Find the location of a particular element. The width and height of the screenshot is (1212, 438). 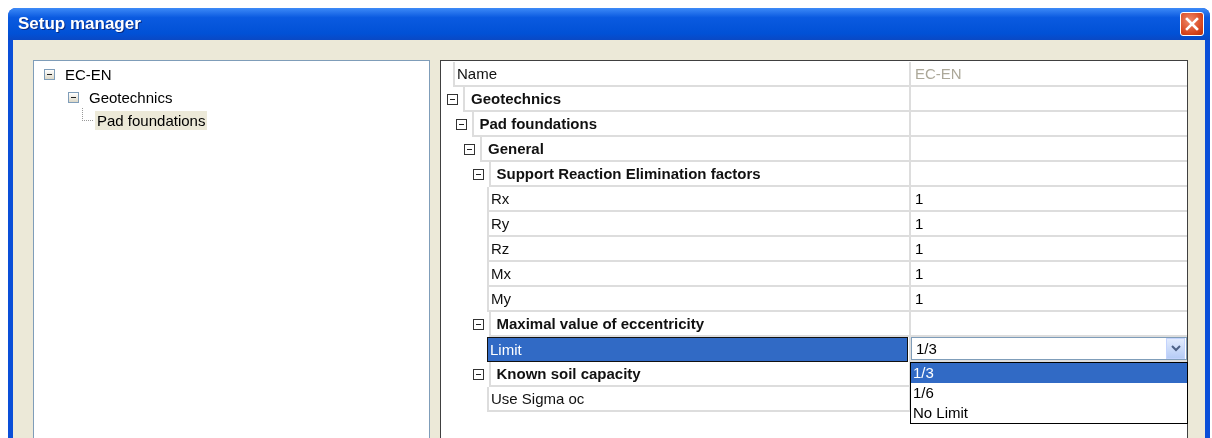

property-name: Rz is located at coordinates (698, 249).